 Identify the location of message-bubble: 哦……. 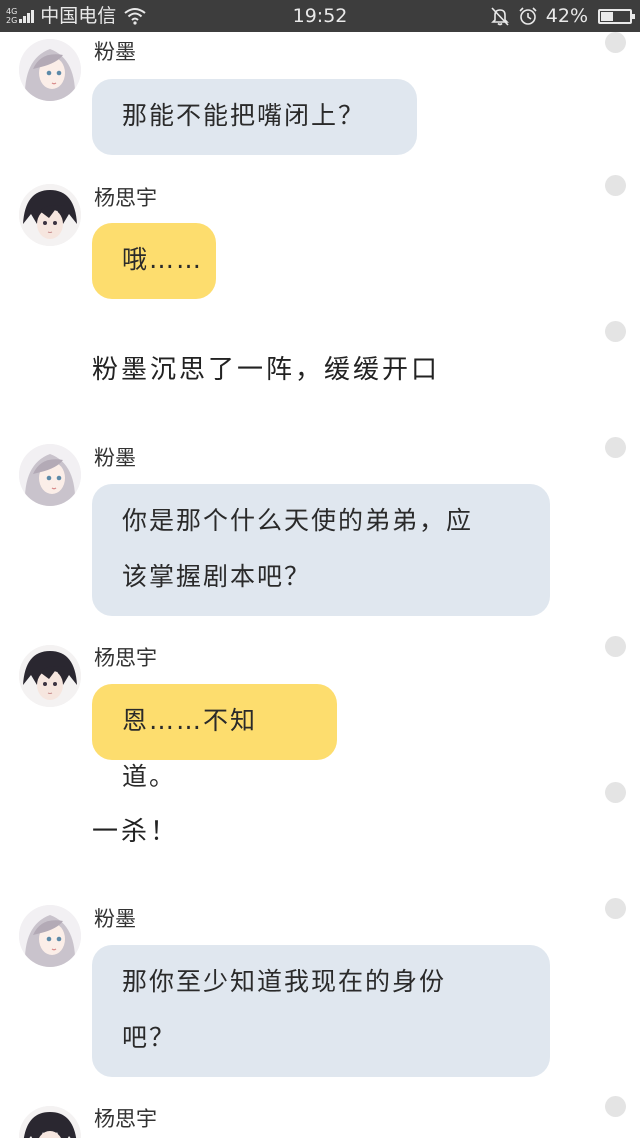
(154, 261).